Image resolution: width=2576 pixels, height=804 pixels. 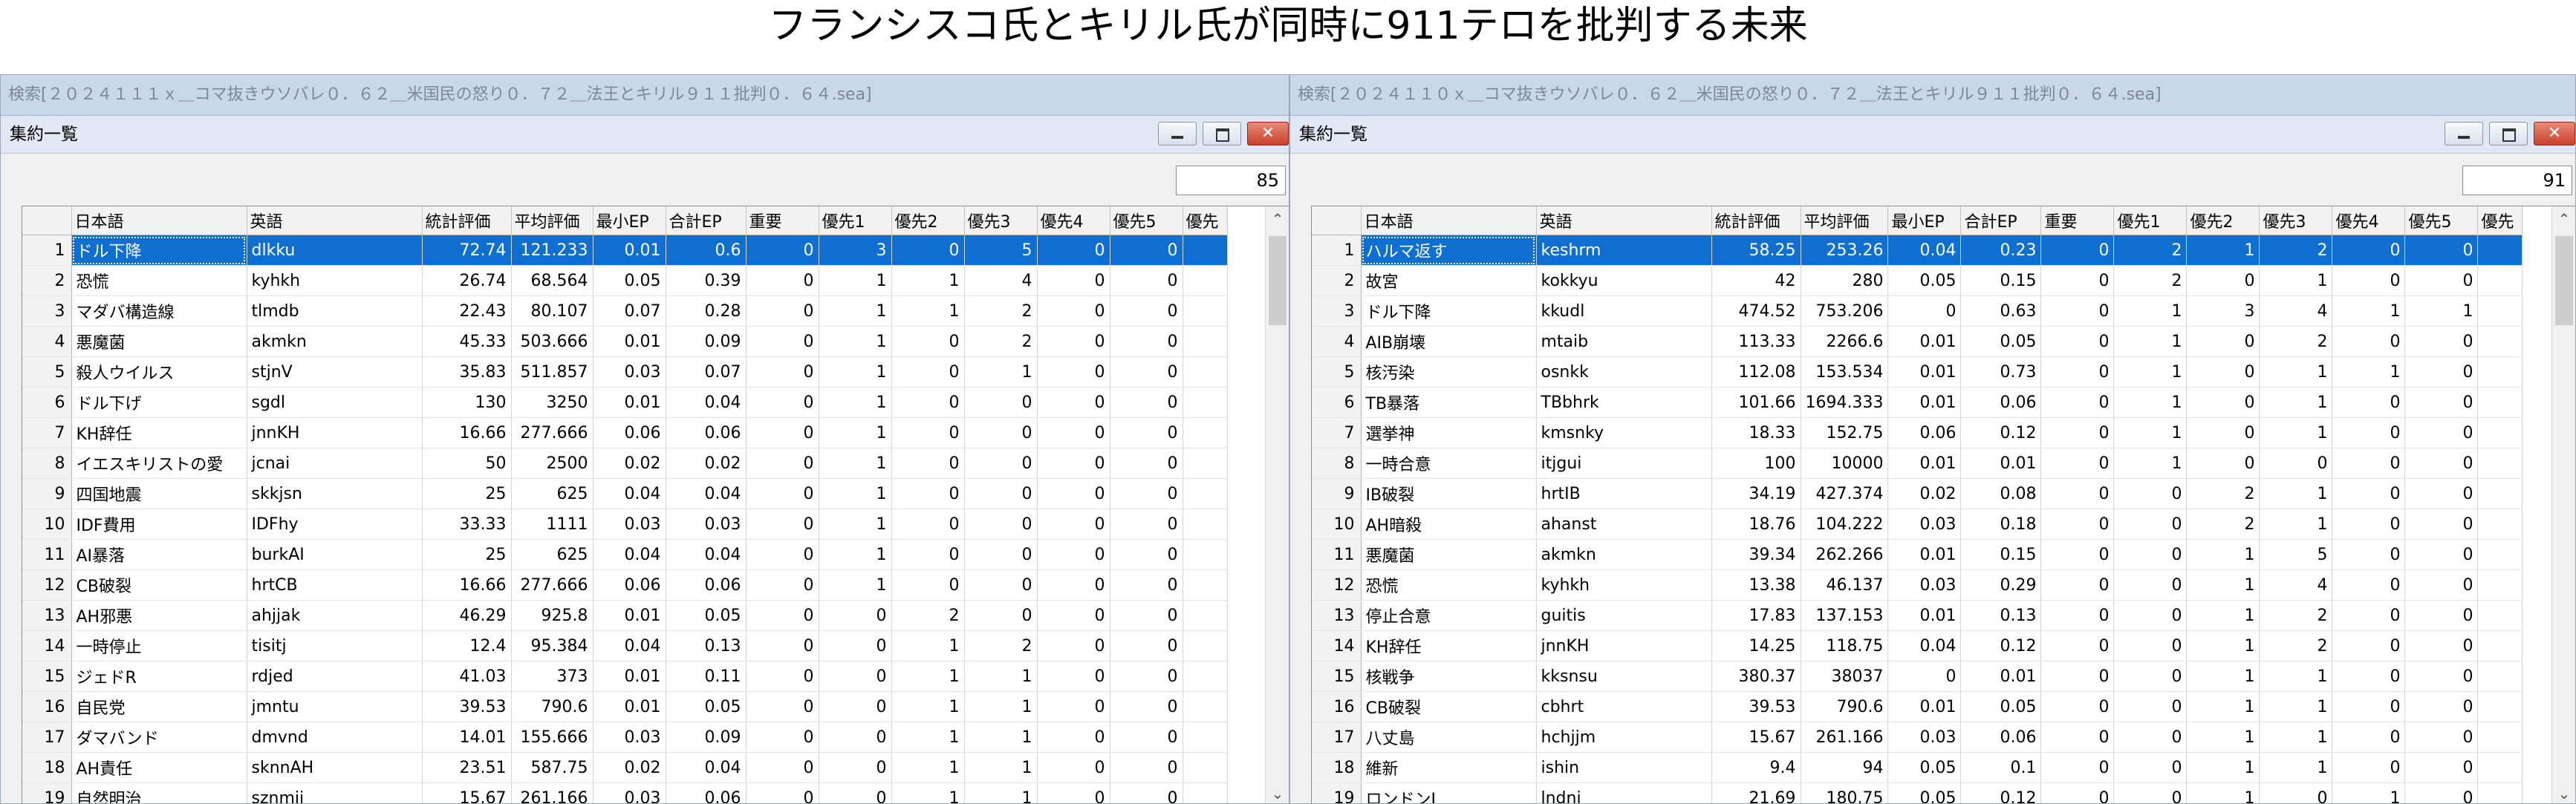 I want to click on table-row: 14 KH辞任 jnnKH 14.25 118.75 0.04 0.12 0 0 1 2 0 0, so click(x=1918, y=645).